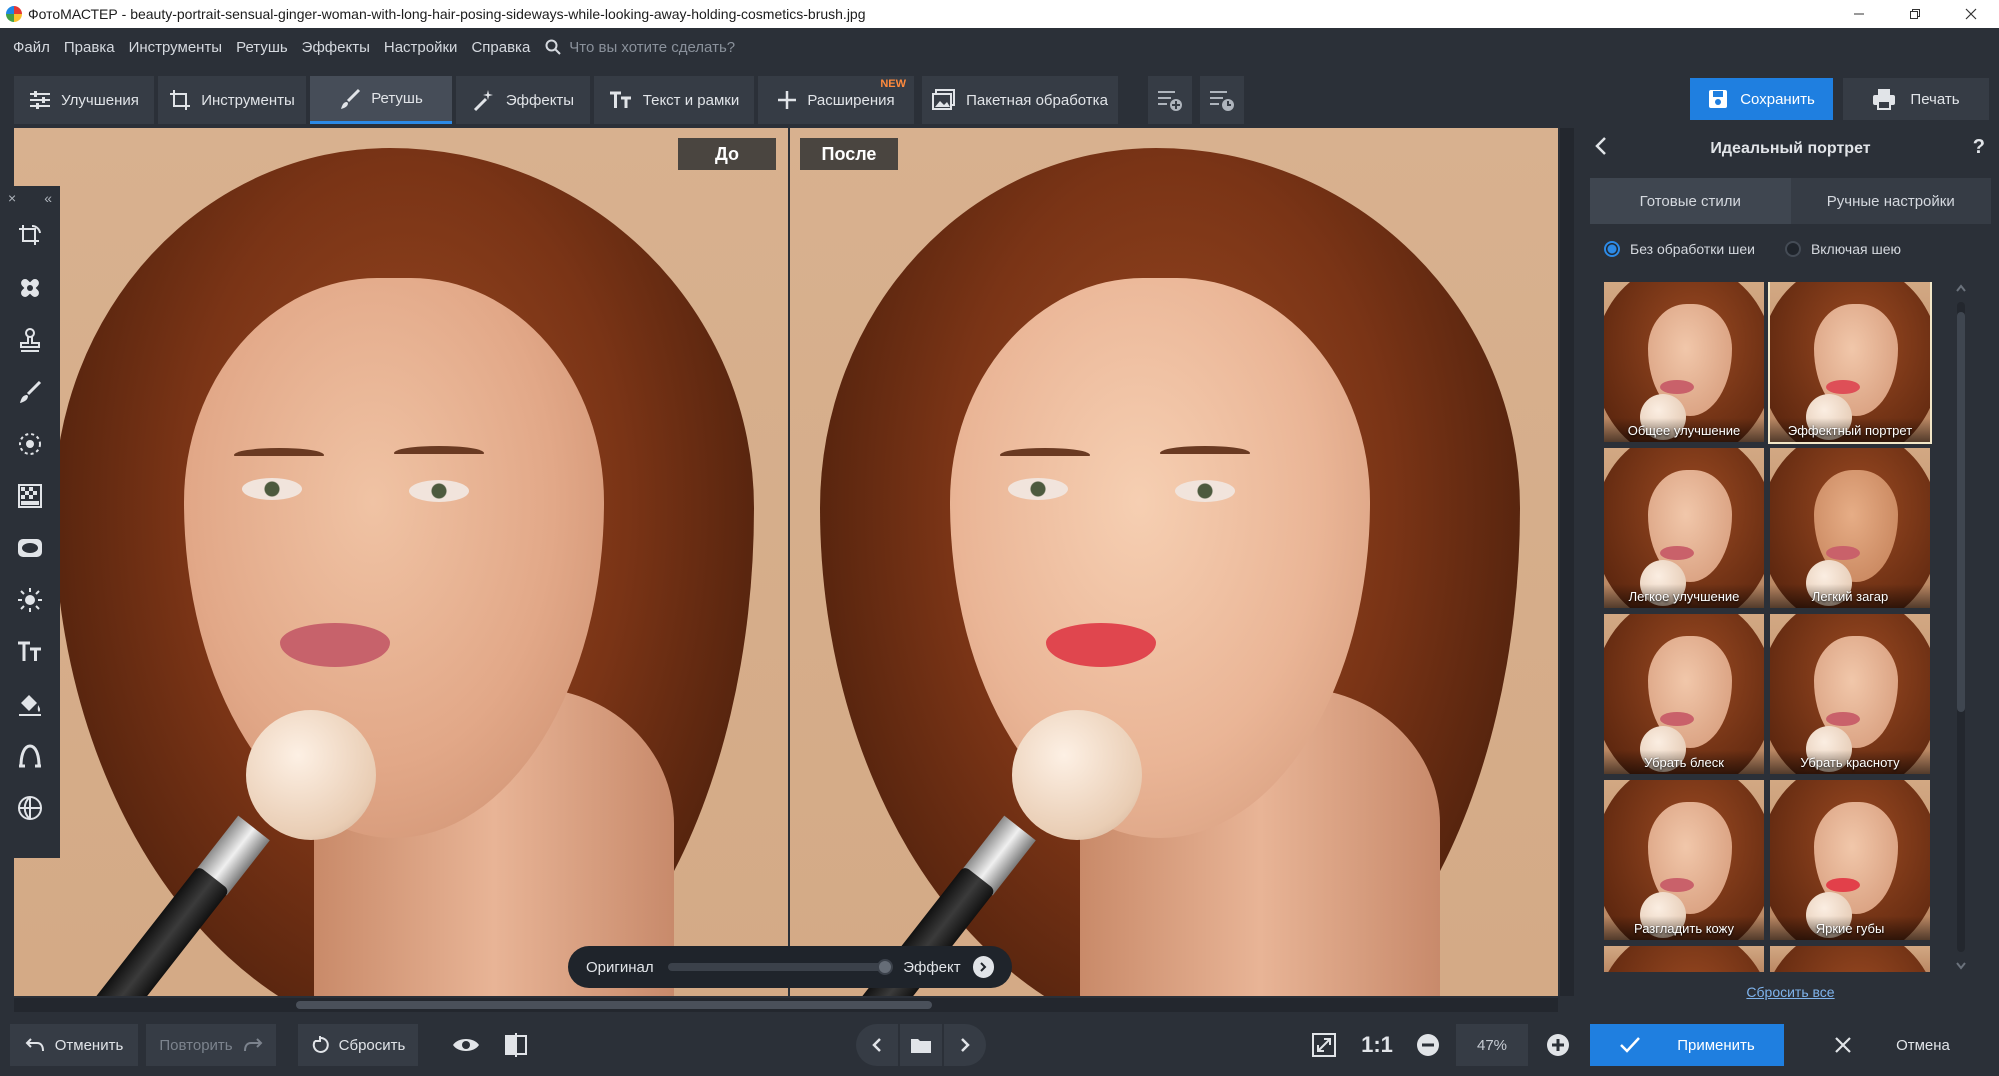  Describe the element at coordinates (100, 100) in the screenshot. I see `tab-enhancements-label: Улучшения` at that location.